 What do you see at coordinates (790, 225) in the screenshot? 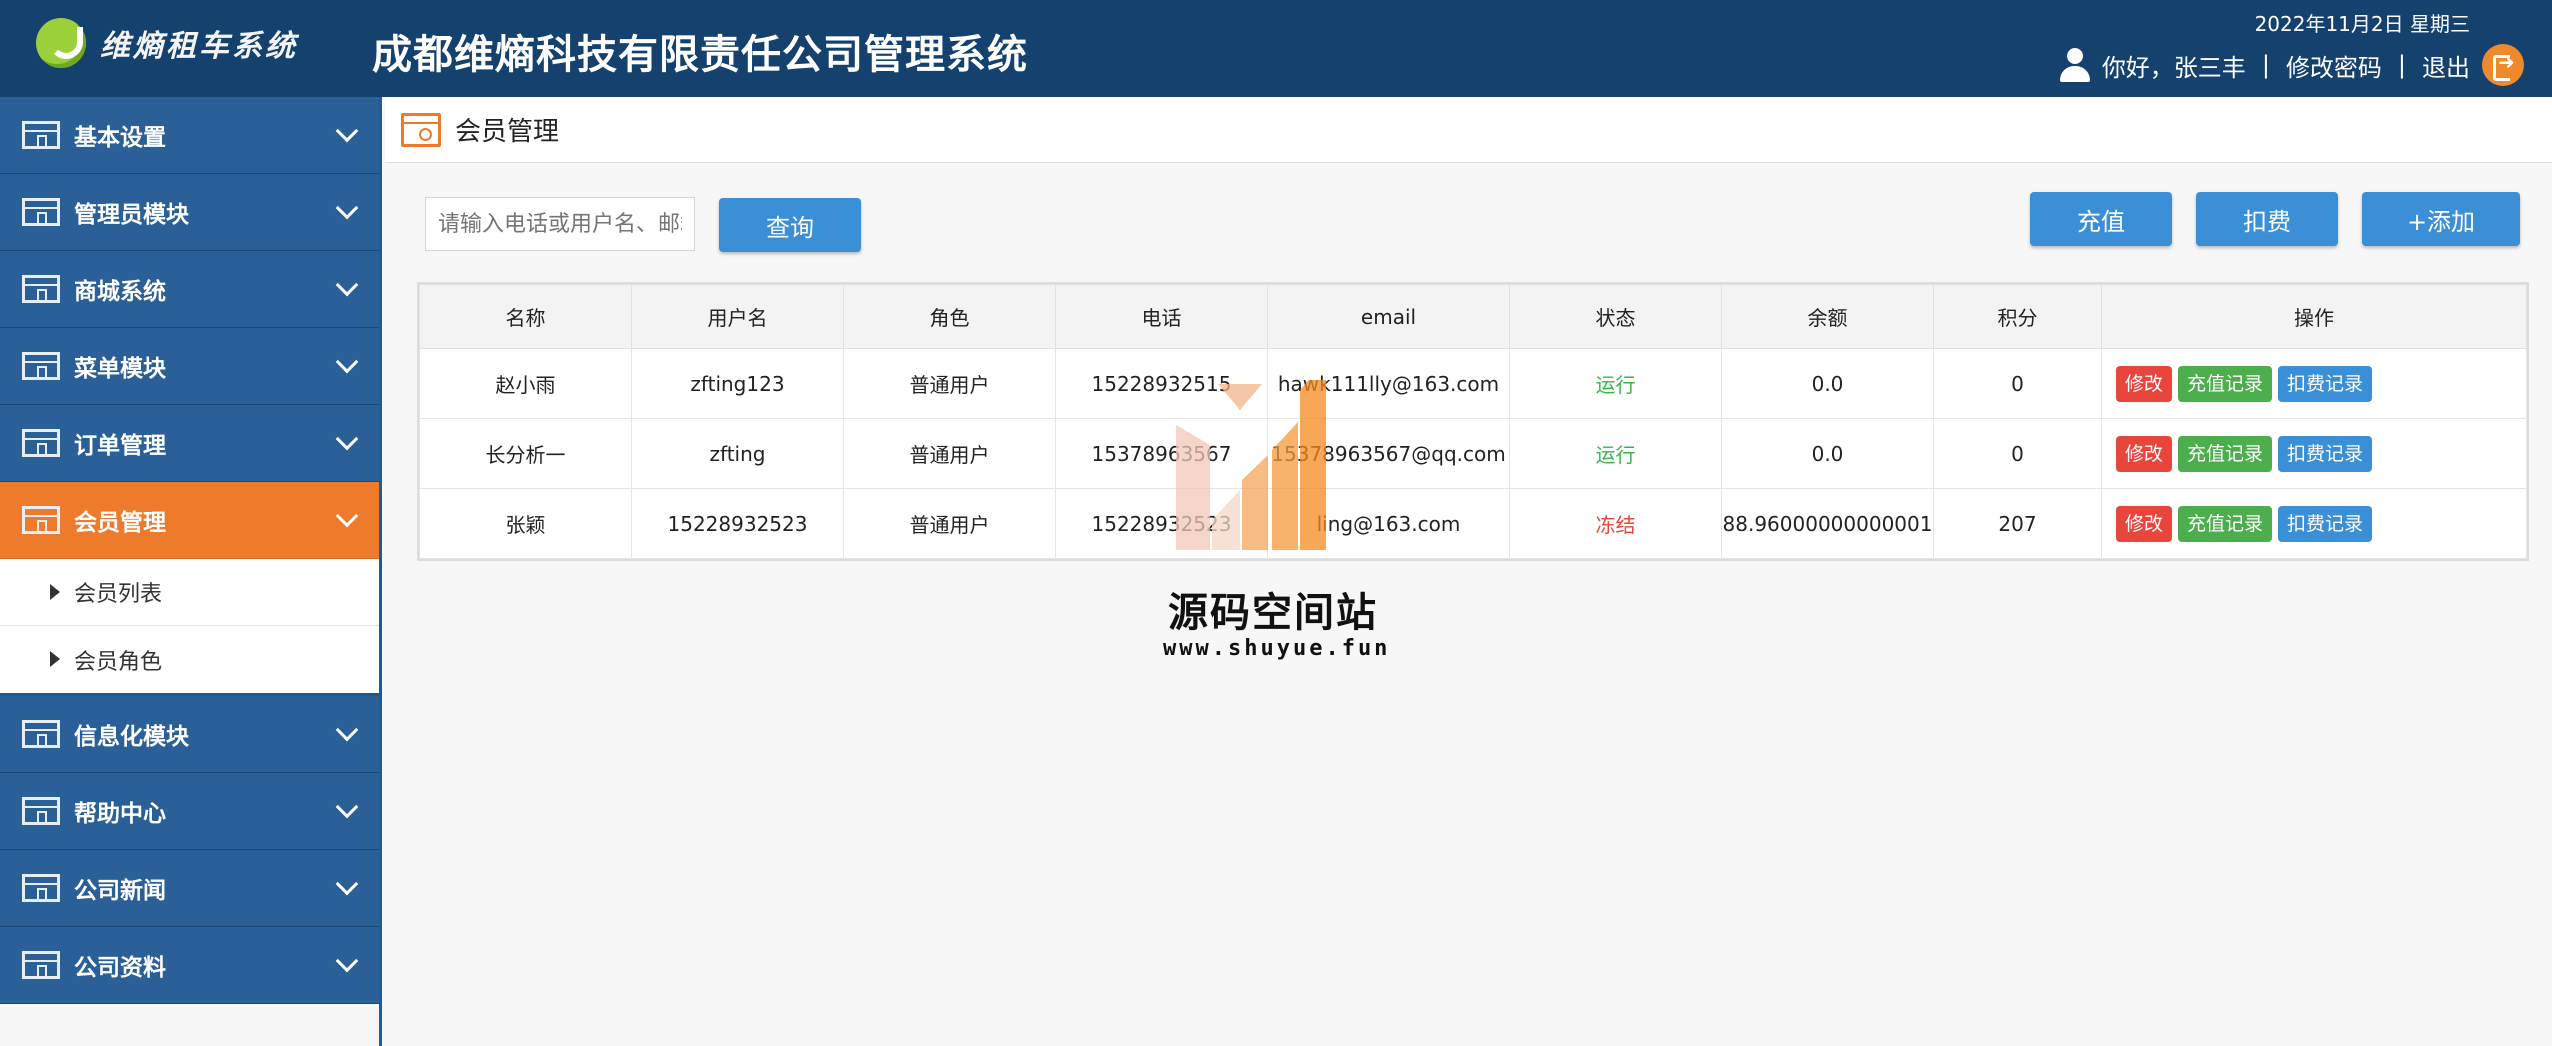
I see `query-button: 查询` at bounding box center [790, 225].